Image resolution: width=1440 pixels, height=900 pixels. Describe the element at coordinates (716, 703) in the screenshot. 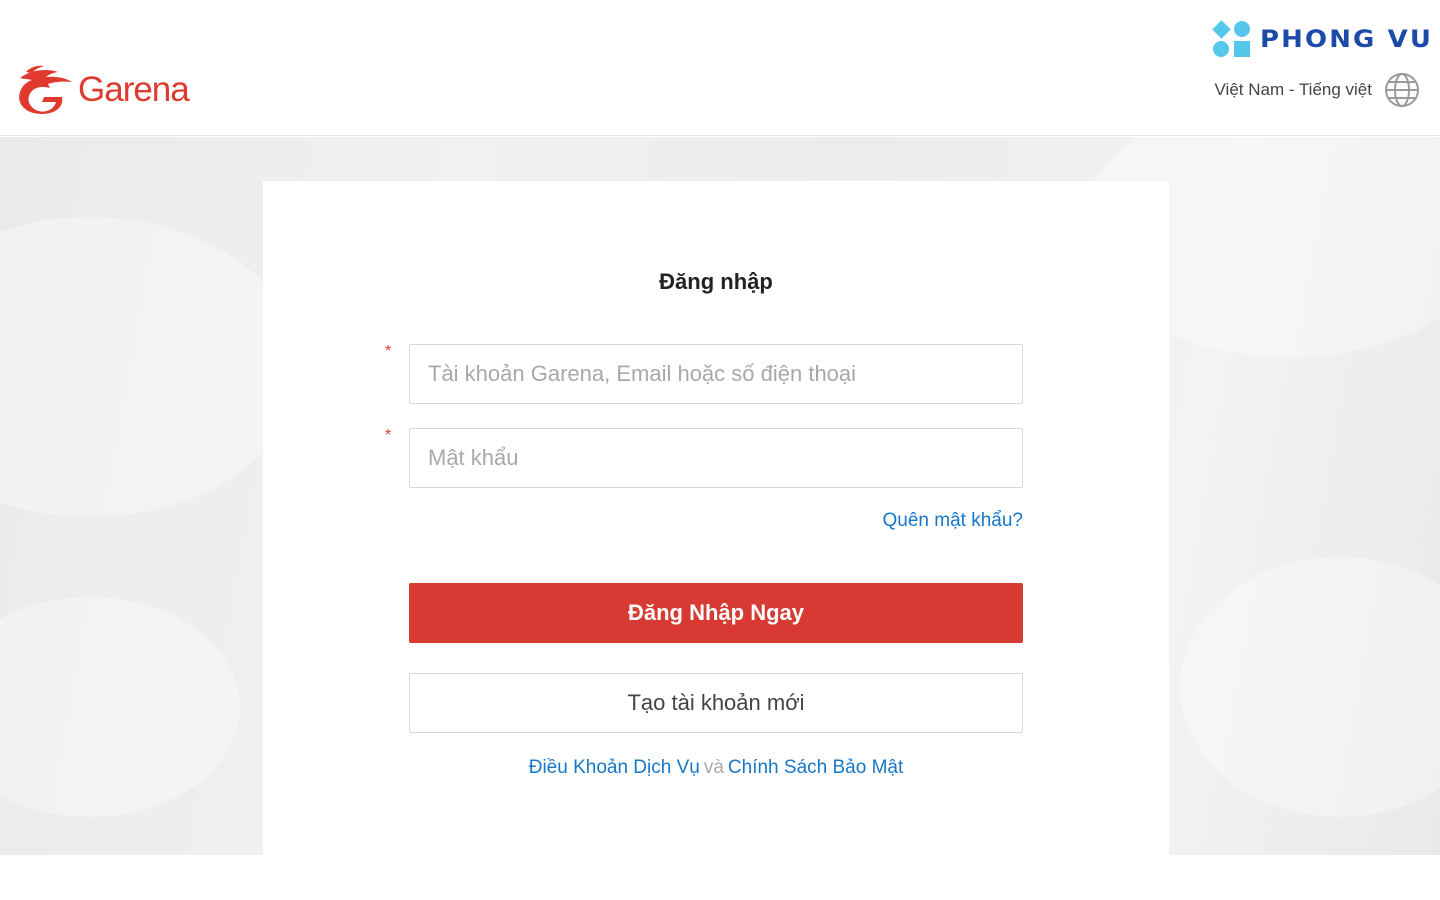

I see `create-account-button: Tạo tài khoản mới` at that location.